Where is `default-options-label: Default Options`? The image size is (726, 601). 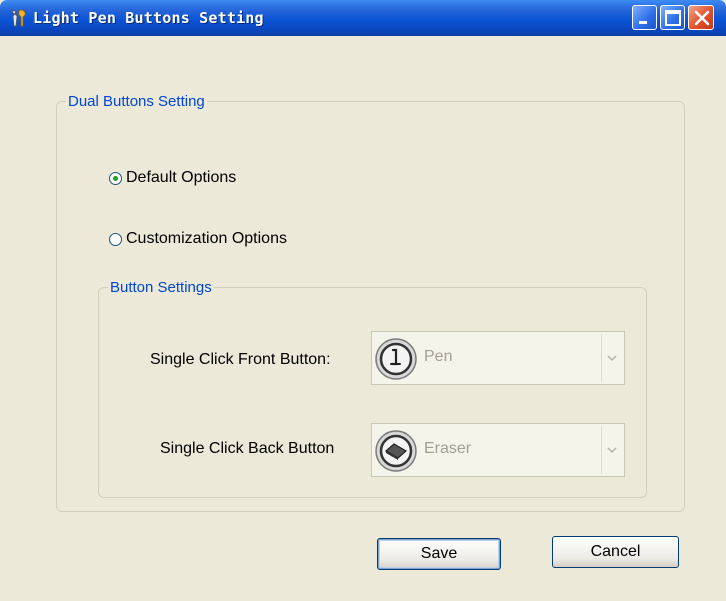
default-options-label: Default Options is located at coordinates (181, 177).